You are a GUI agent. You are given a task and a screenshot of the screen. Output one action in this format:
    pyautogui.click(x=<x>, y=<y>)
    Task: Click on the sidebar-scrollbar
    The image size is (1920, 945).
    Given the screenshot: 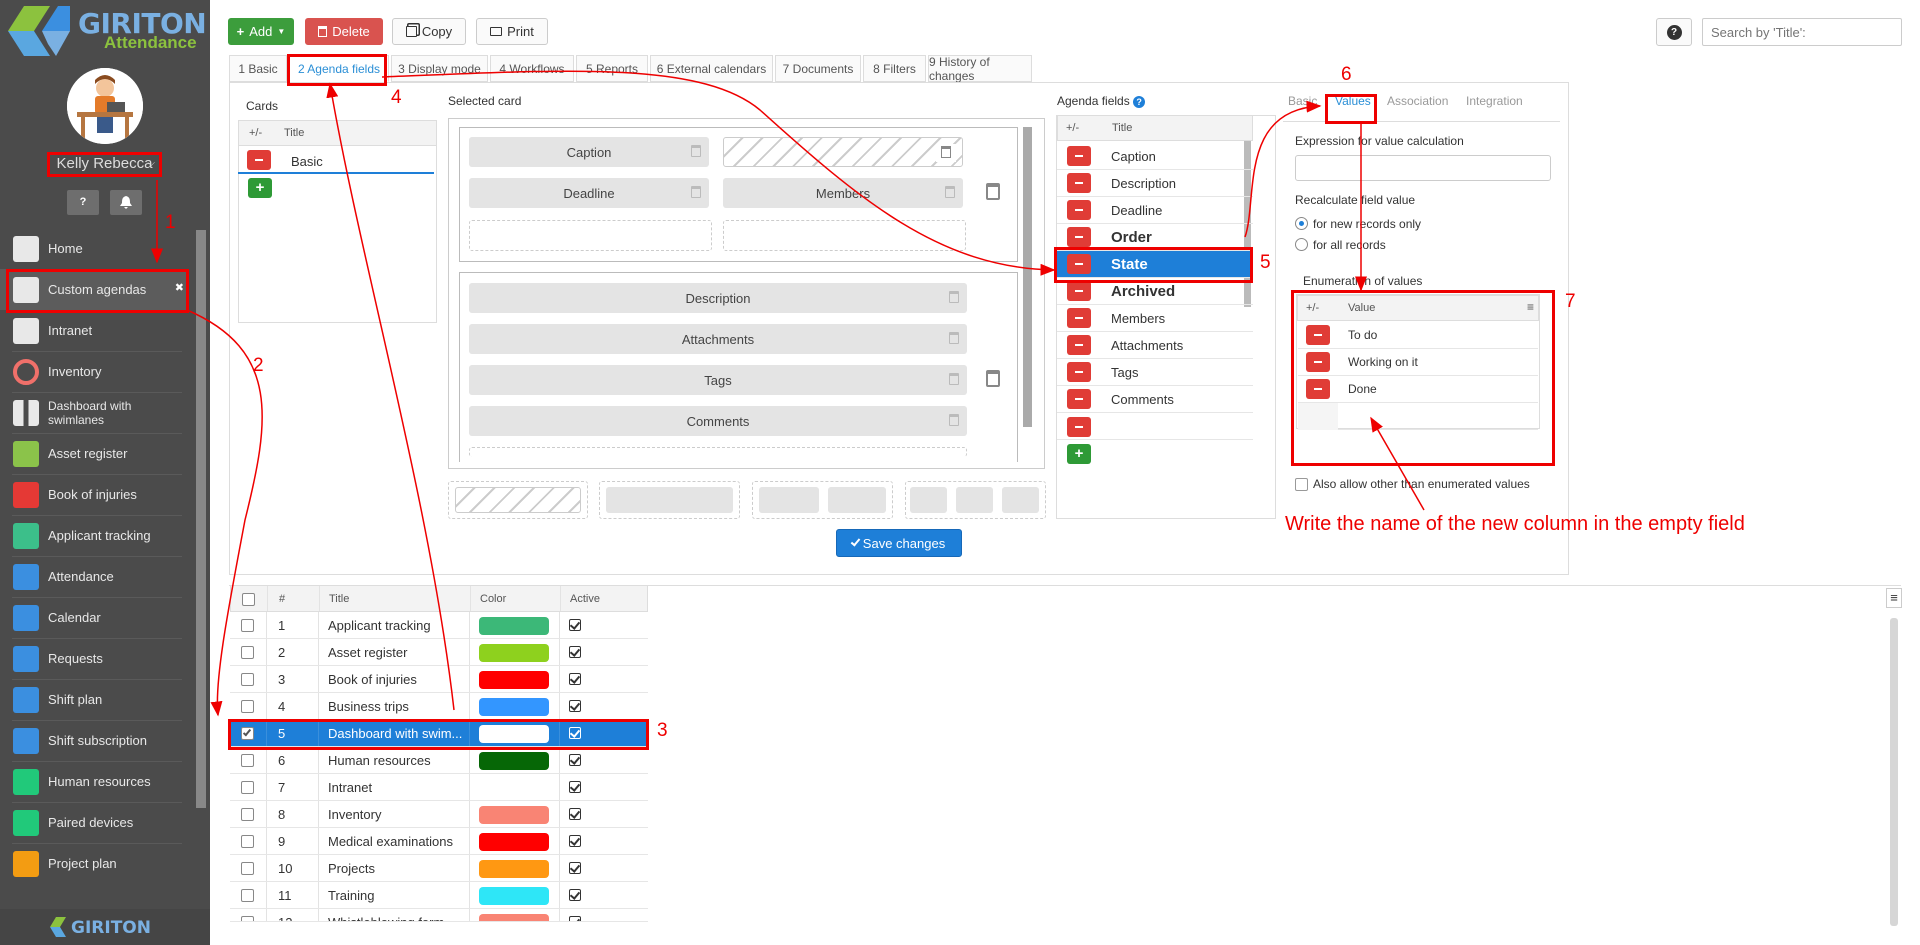 What is the action you would take?
    pyautogui.click(x=201, y=519)
    